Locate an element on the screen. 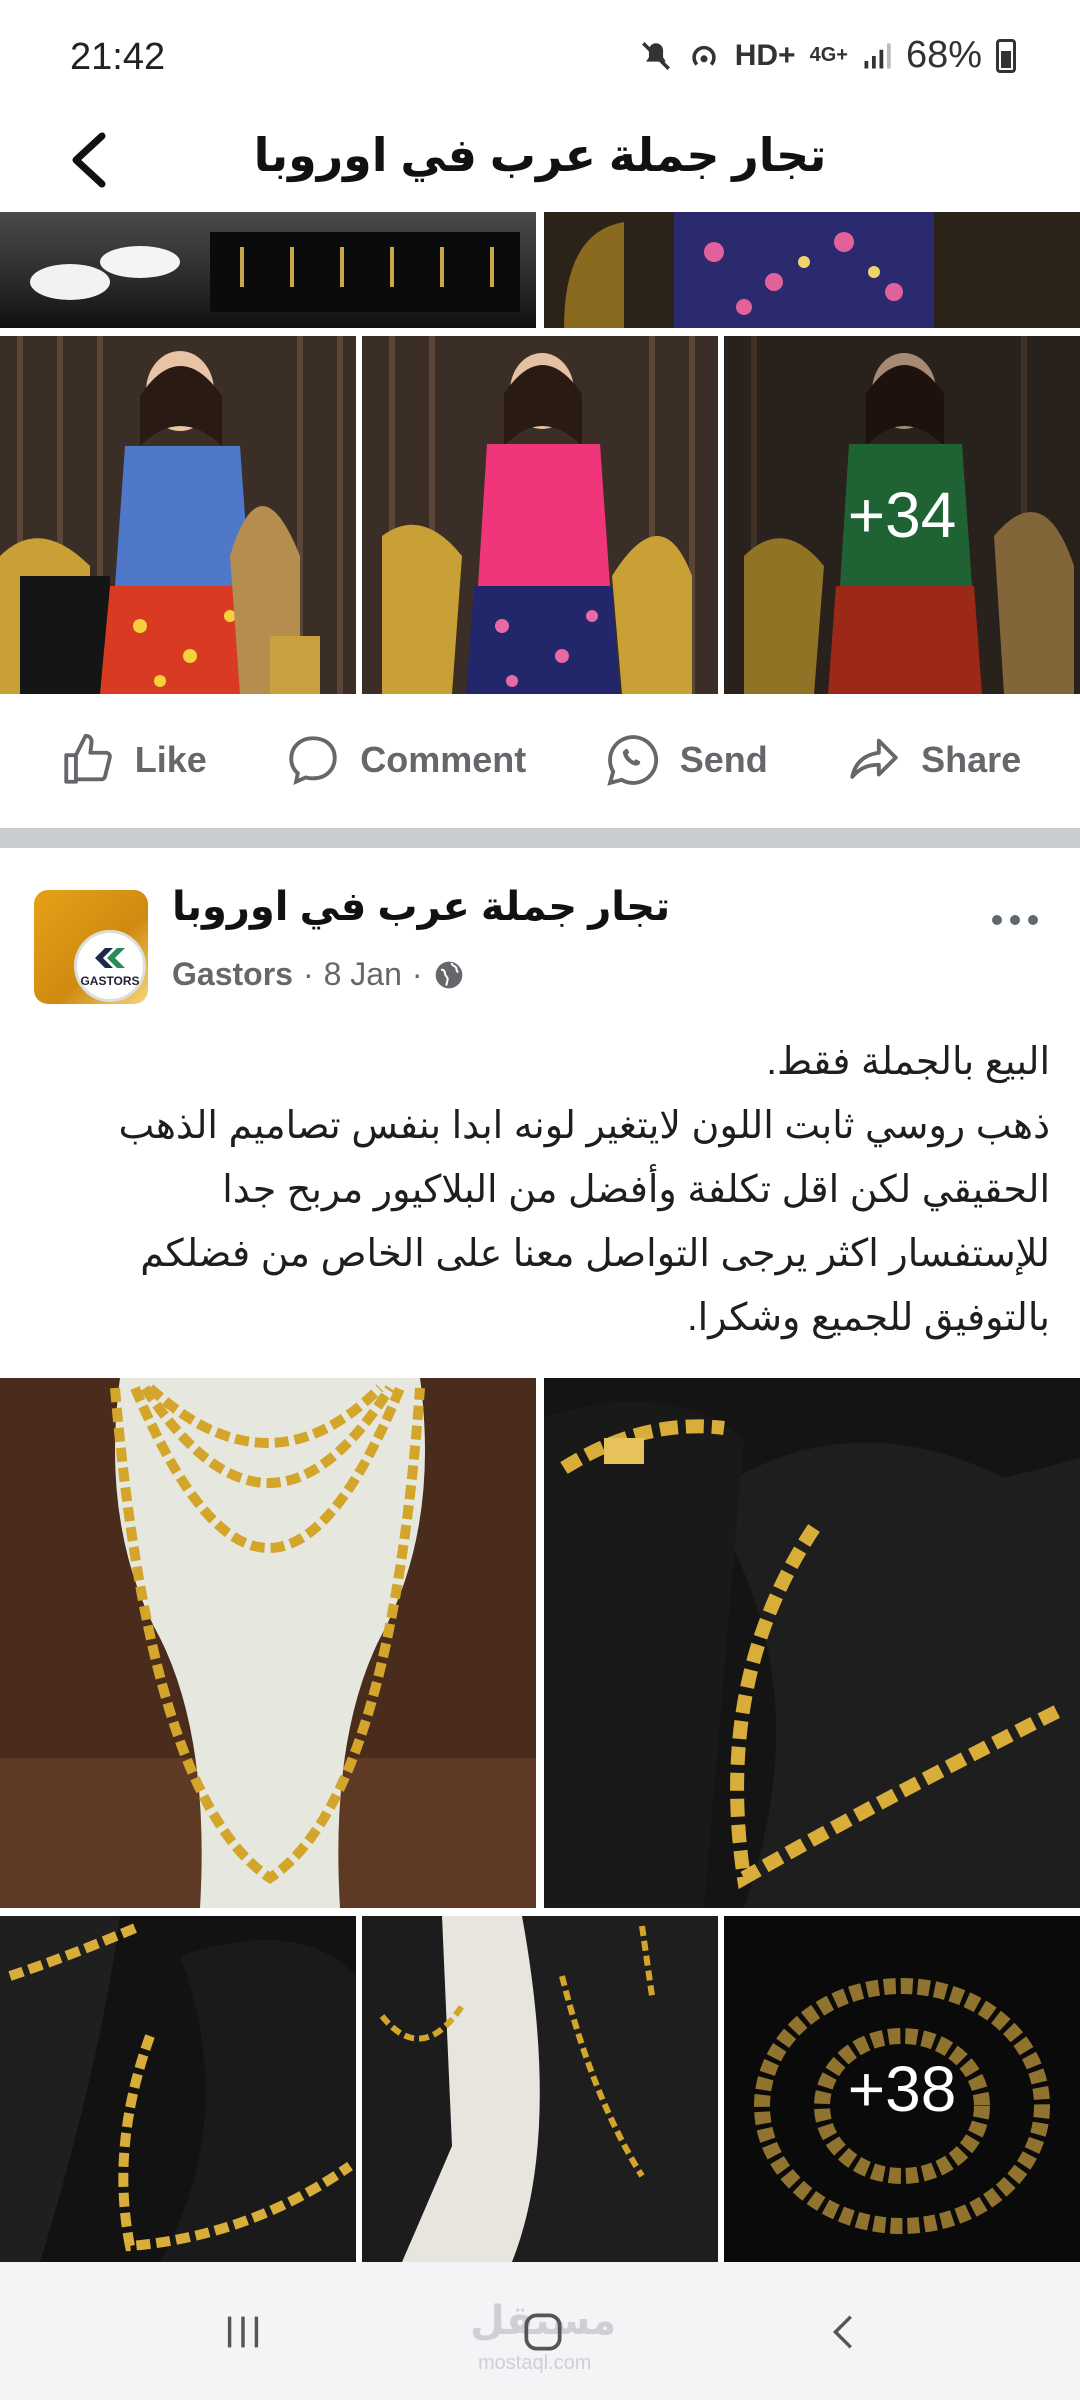  back-button is located at coordinates (90, 160).